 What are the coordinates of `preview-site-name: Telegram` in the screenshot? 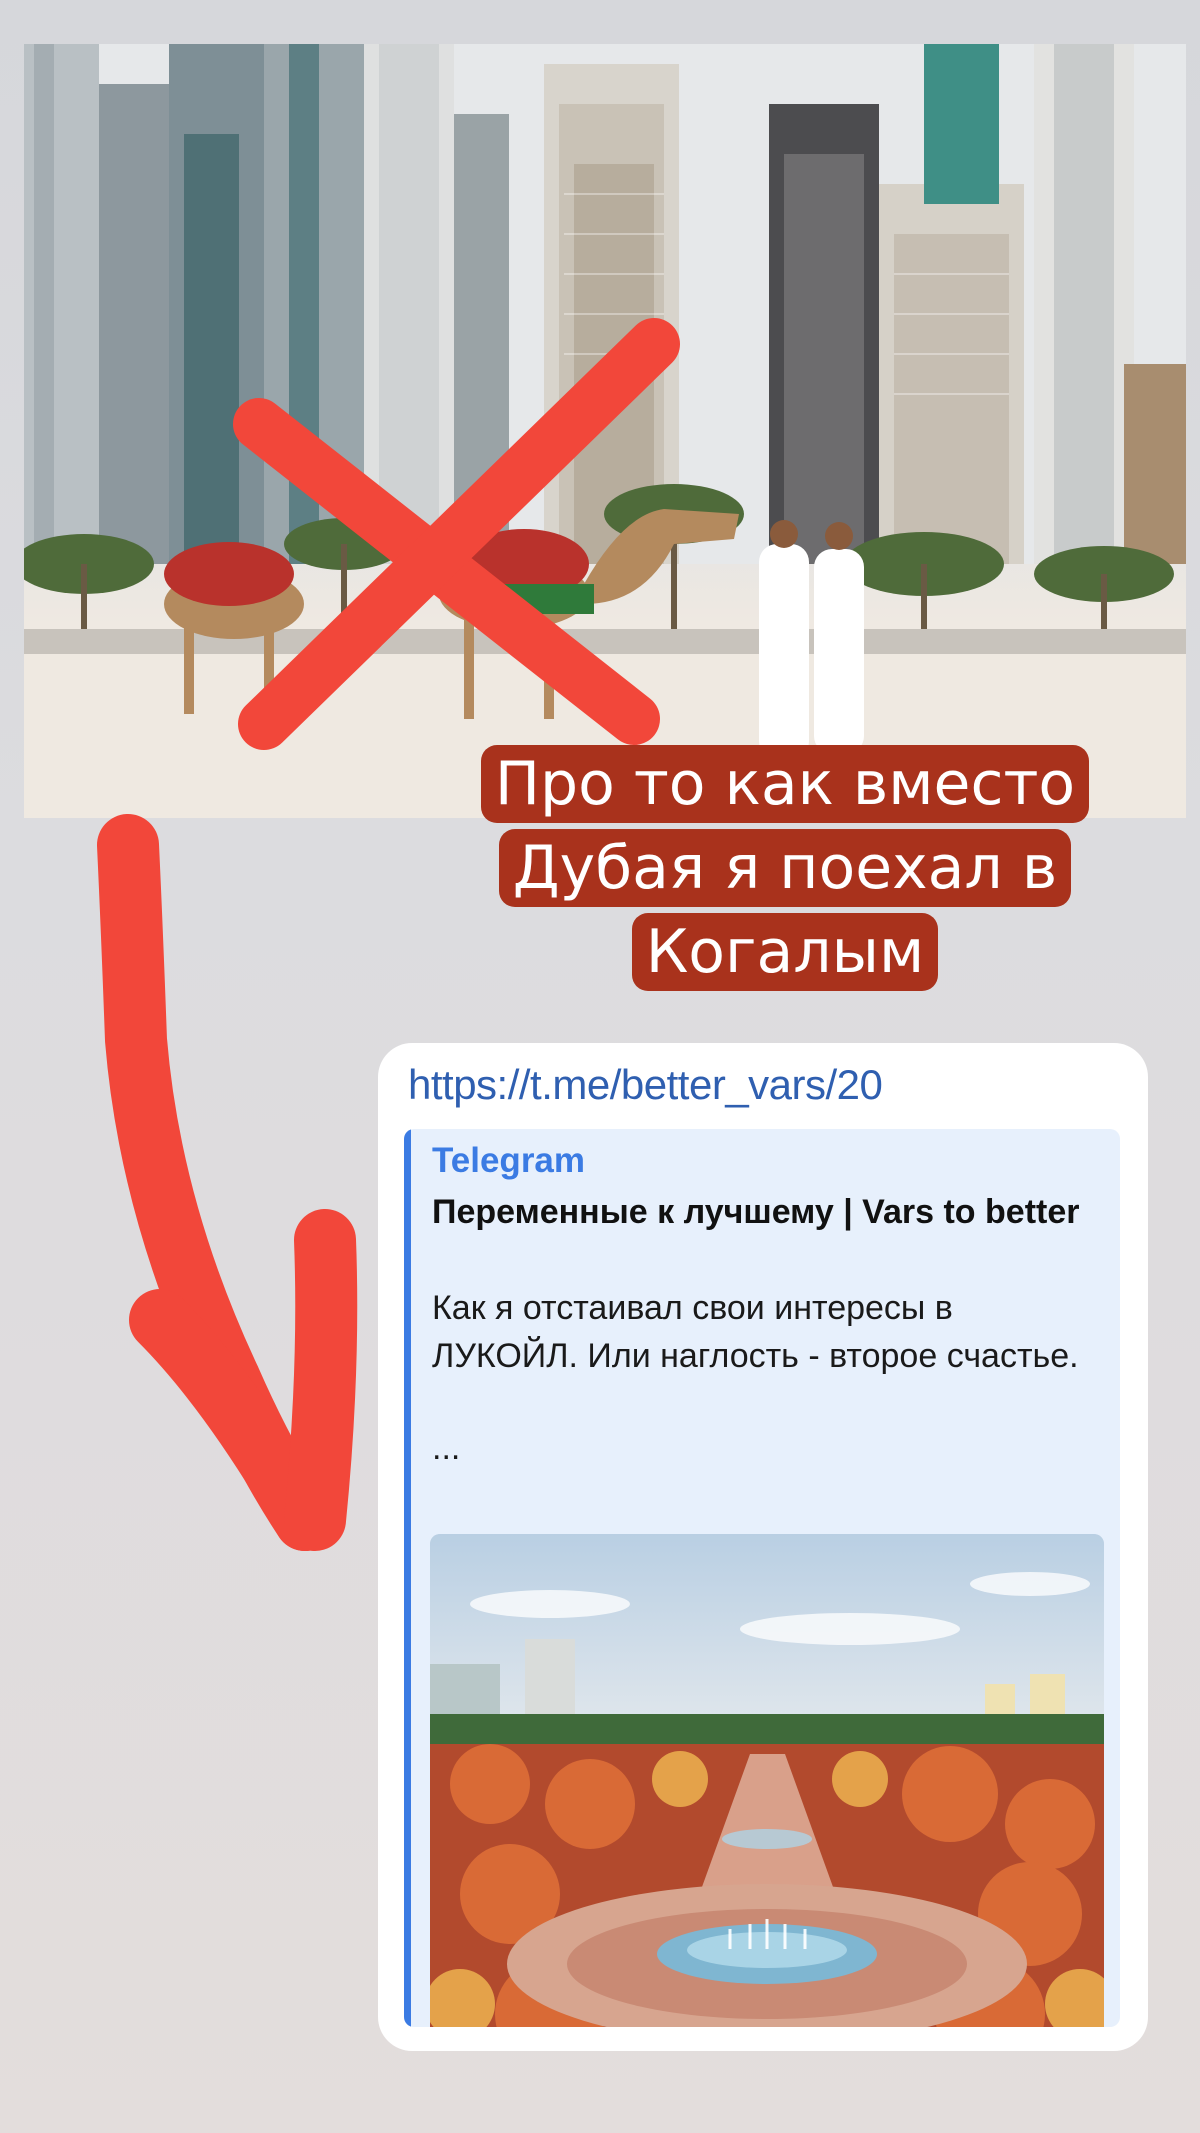 It's located at (509, 1160).